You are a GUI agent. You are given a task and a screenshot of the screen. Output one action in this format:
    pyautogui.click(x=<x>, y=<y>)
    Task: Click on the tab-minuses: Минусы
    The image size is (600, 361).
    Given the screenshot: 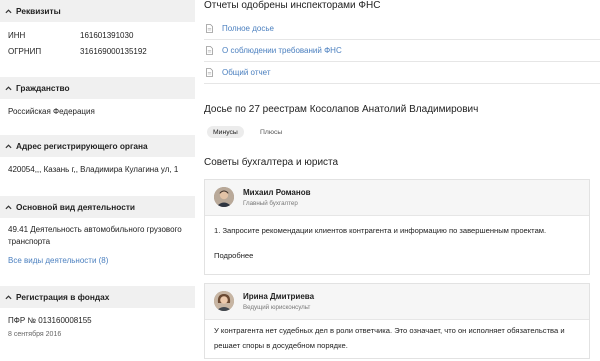 What is the action you would take?
    pyautogui.click(x=225, y=132)
    